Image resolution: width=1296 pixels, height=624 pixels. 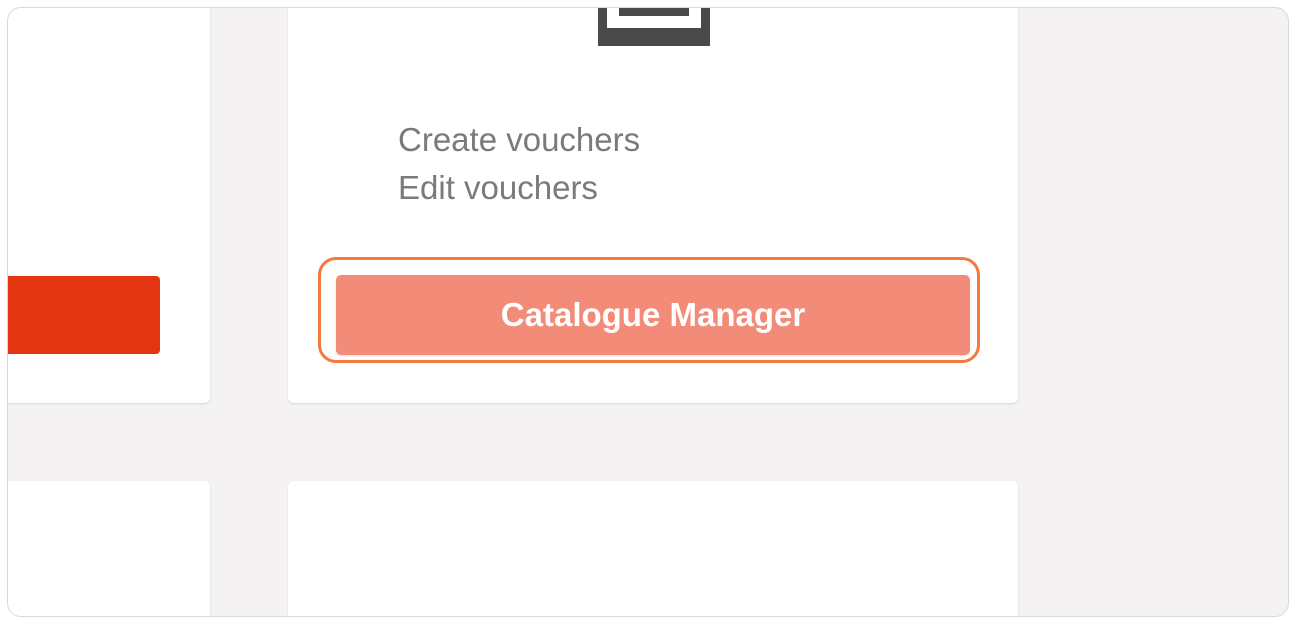 What do you see at coordinates (519, 164) in the screenshot?
I see `feature-list: Create vouchers Edit vouchers` at bounding box center [519, 164].